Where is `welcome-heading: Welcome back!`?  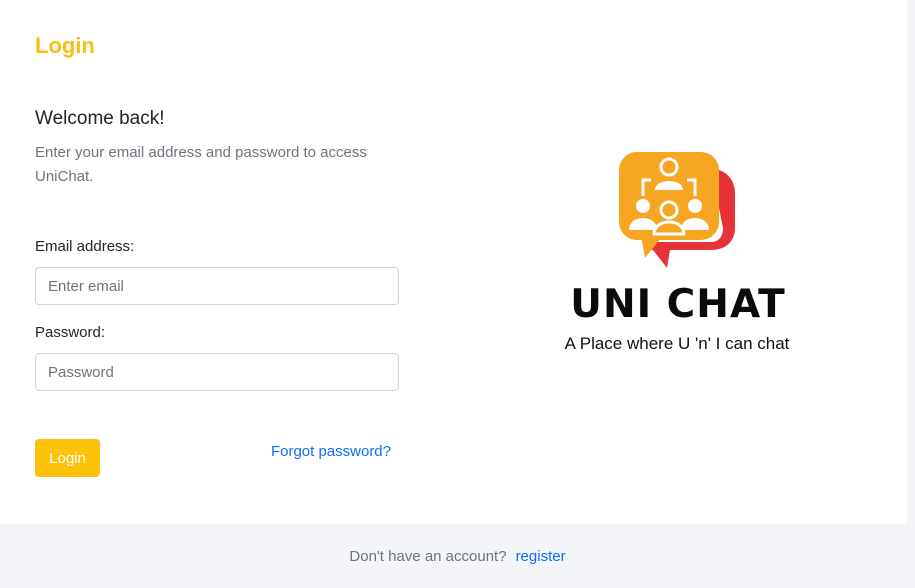 welcome-heading: Welcome back! is located at coordinates (100, 118).